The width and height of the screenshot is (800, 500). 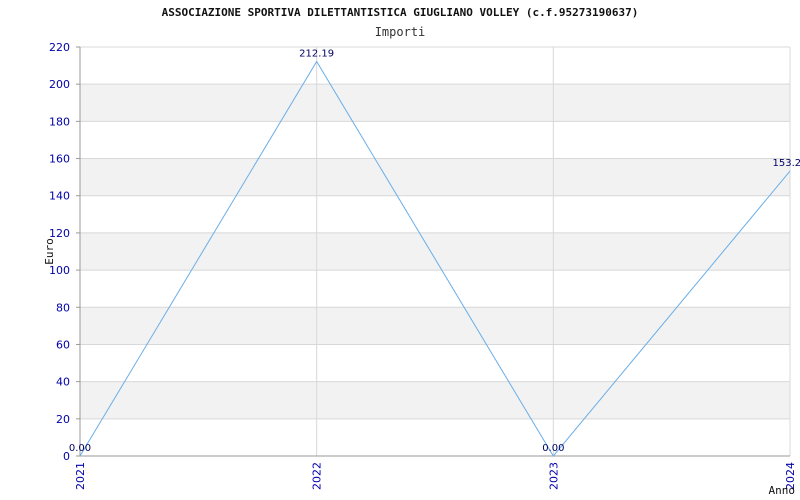 What do you see at coordinates (553, 476) in the screenshot?
I see `x-tick-label: 2023` at bounding box center [553, 476].